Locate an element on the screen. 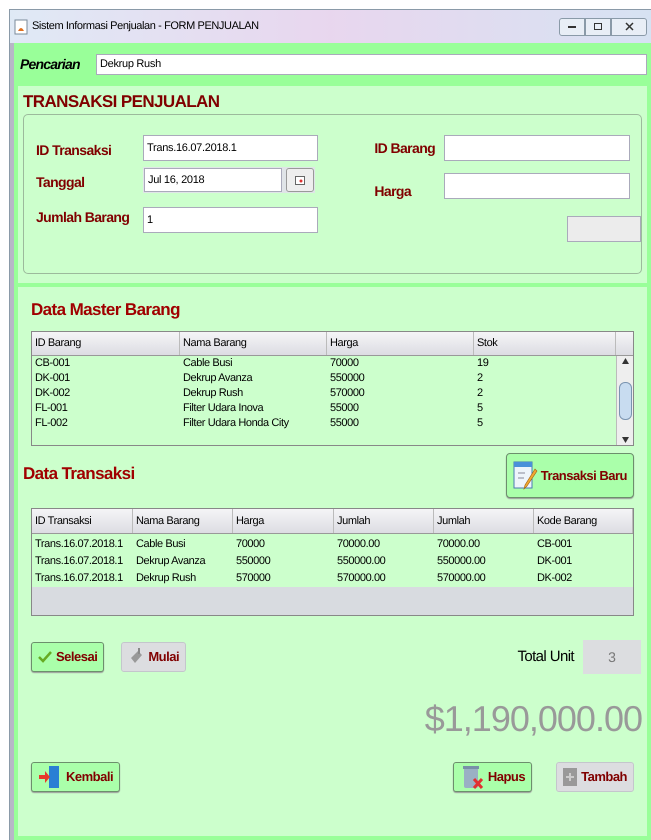 The image size is (651, 840). app-icon is located at coordinates (21, 26).